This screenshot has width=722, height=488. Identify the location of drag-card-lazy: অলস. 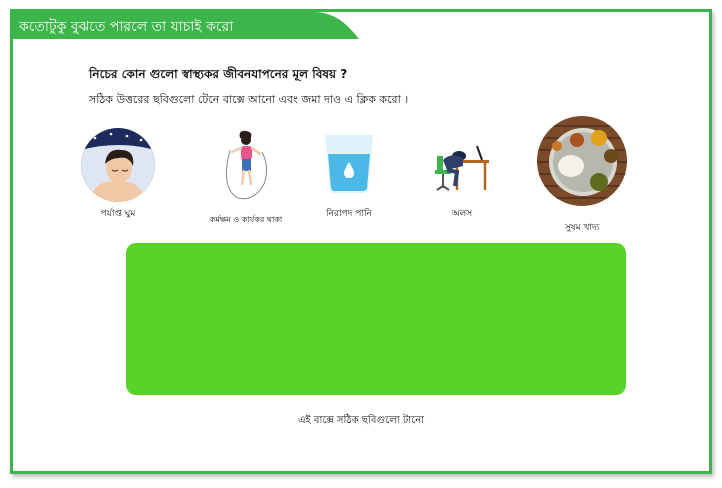
(462, 178).